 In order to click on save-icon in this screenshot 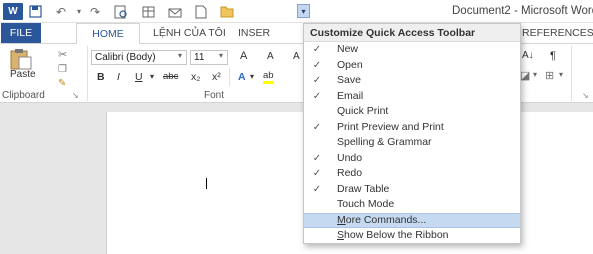, I will do `click(35, 11)`.